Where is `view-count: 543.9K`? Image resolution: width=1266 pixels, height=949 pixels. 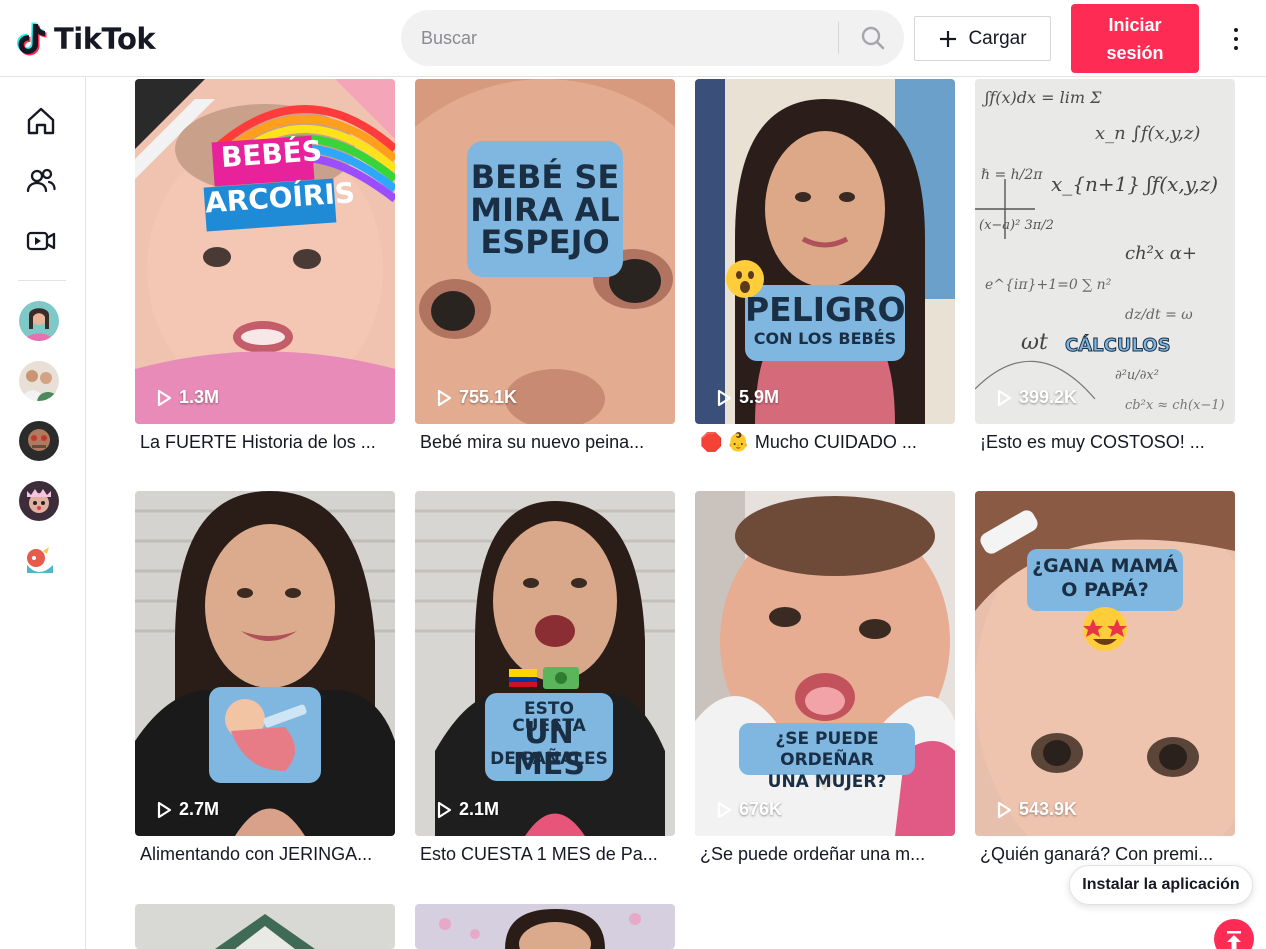
view-count: 543.9K is located at coordinates (1036, 809).